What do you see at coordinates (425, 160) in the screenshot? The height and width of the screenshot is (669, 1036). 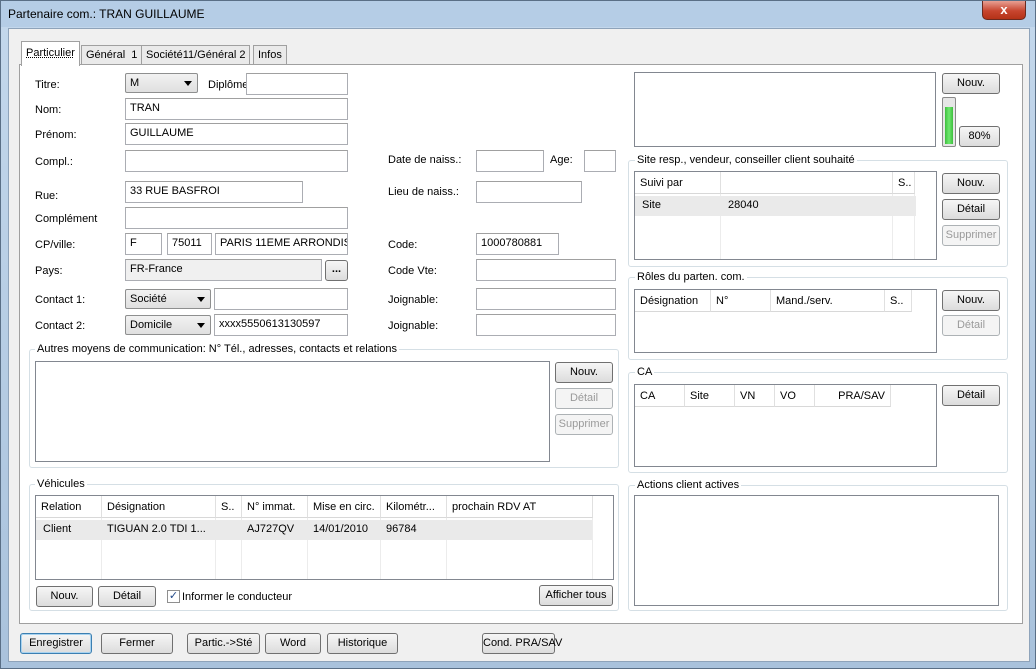 I see `date-naiss-label: Date de naiss.:` at bounding box center [425, 160].